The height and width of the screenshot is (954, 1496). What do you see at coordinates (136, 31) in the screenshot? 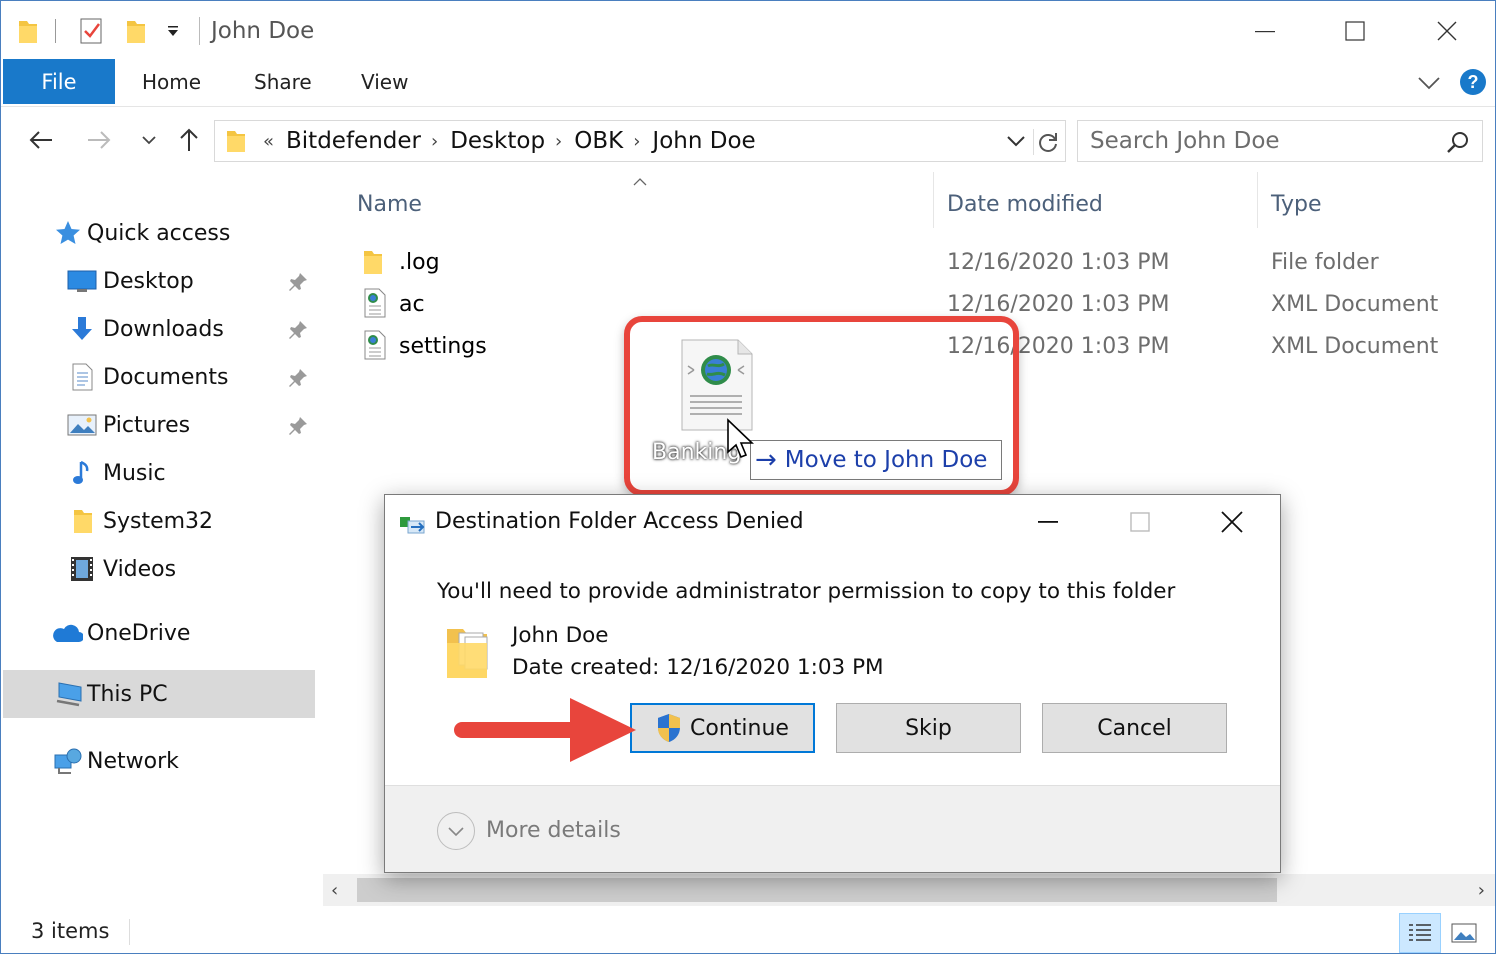
I see `new-folder-icon` at bounding box center [136, 31].